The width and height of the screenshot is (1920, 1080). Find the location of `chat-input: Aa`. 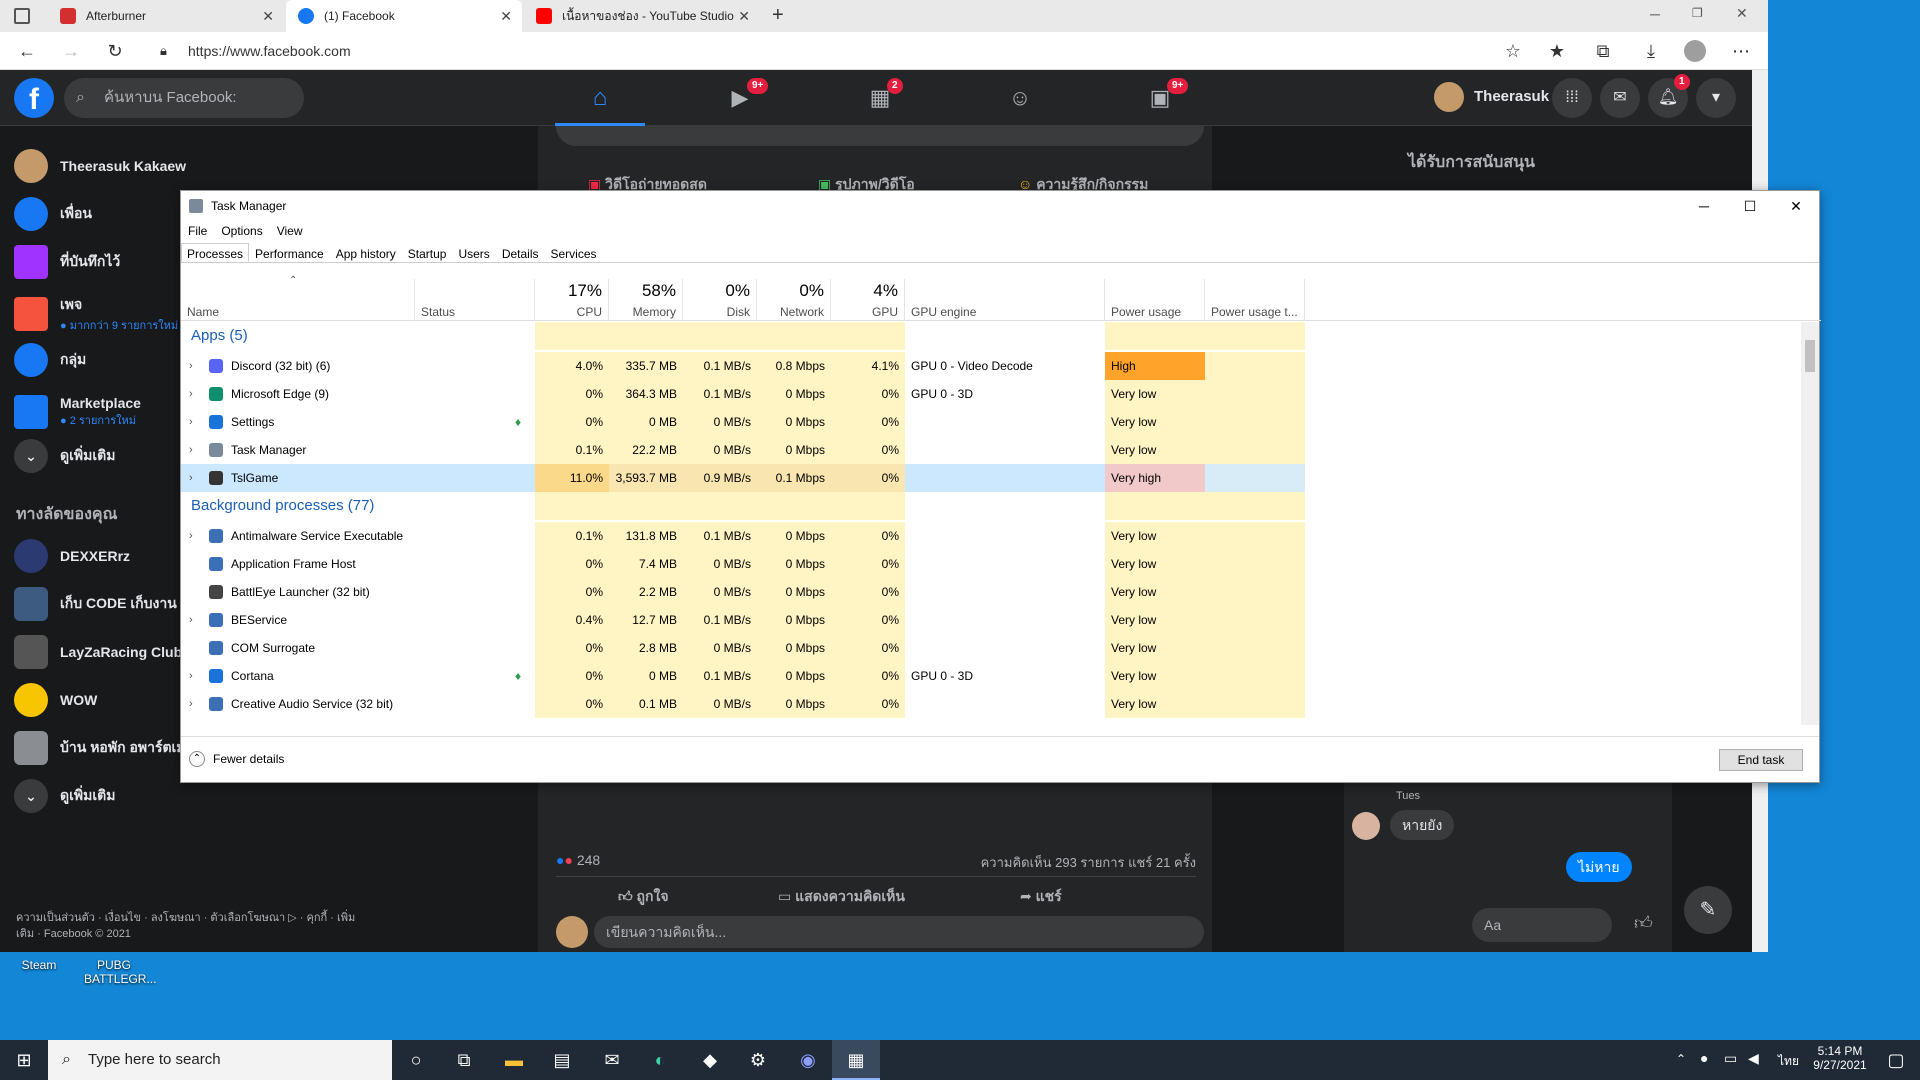

chat-input: Aa is located at coordinates (1542, 925).